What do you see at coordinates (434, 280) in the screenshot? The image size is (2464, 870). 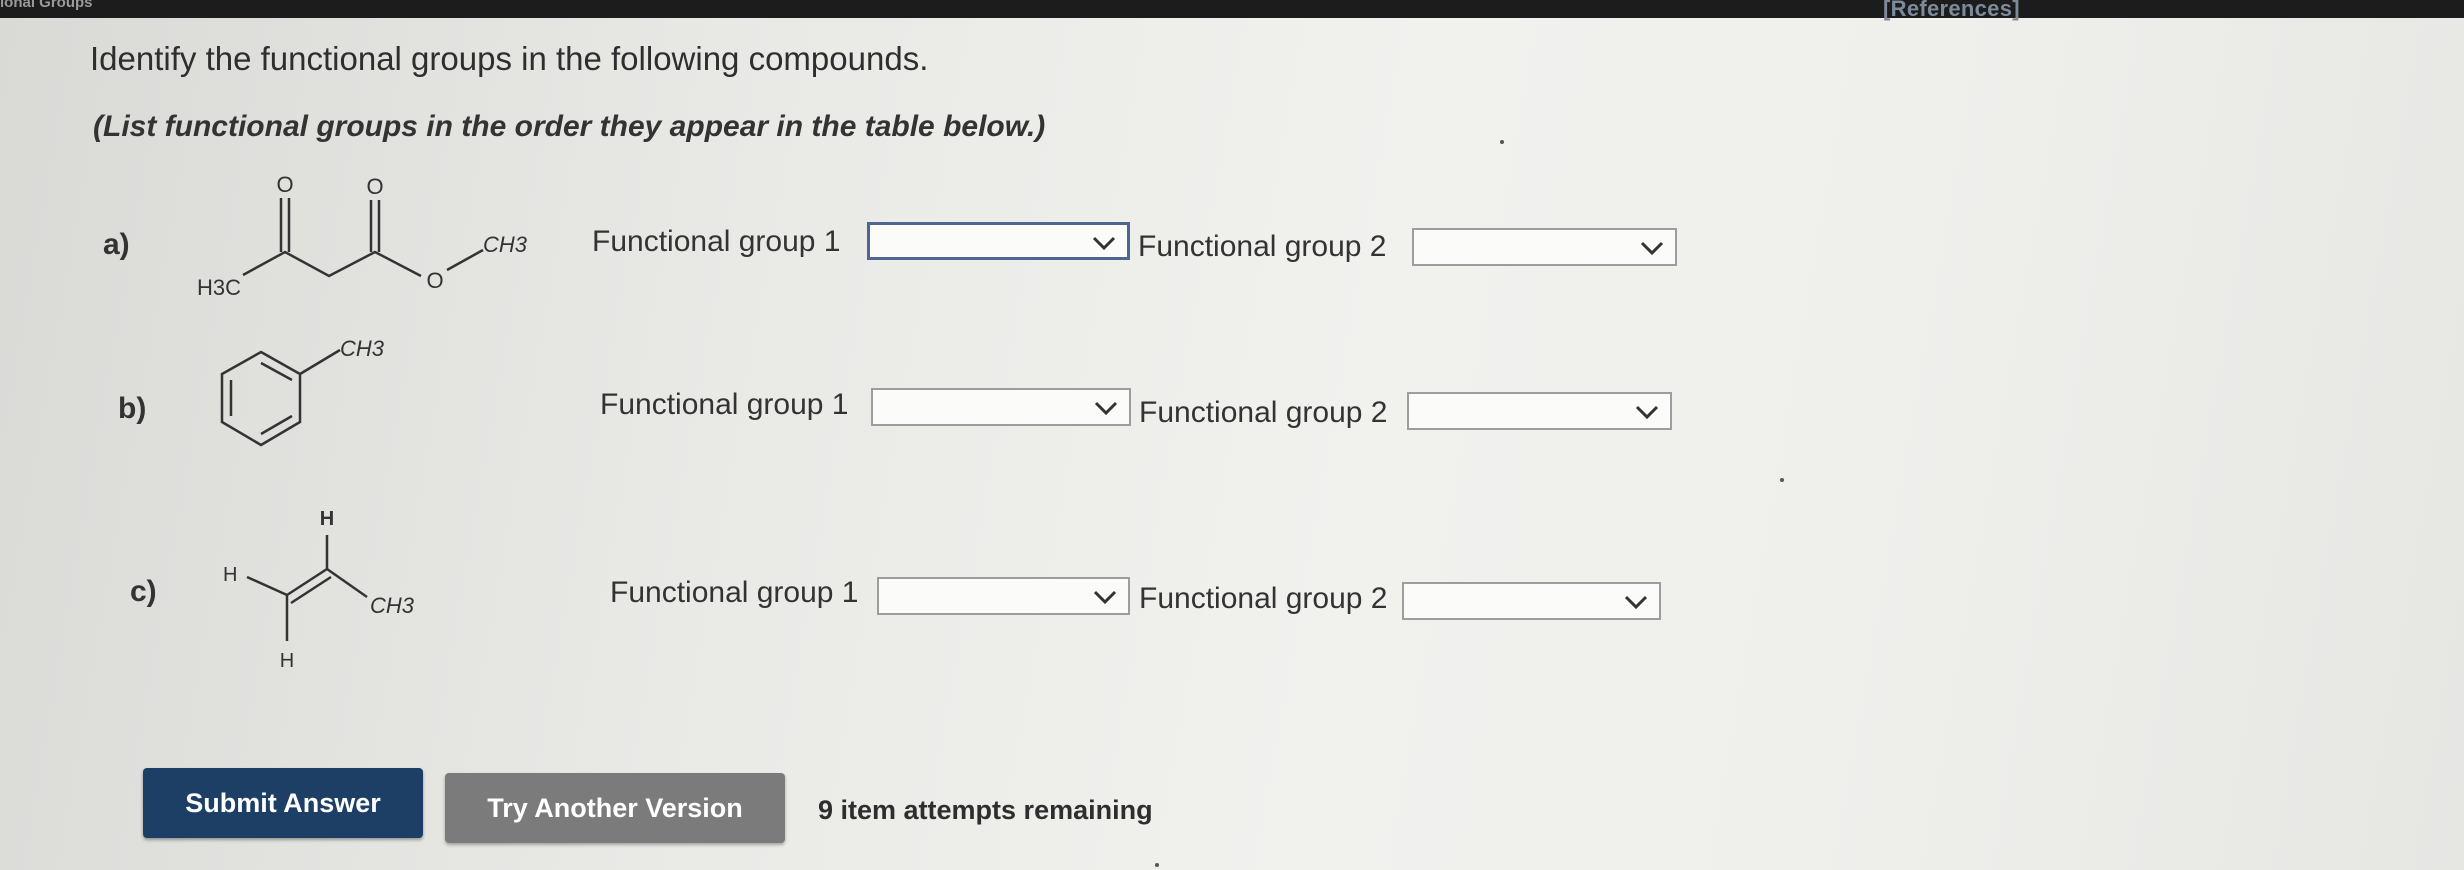 I see `compound-a-ester-oxygen: O` at bounding box center [434, 280].